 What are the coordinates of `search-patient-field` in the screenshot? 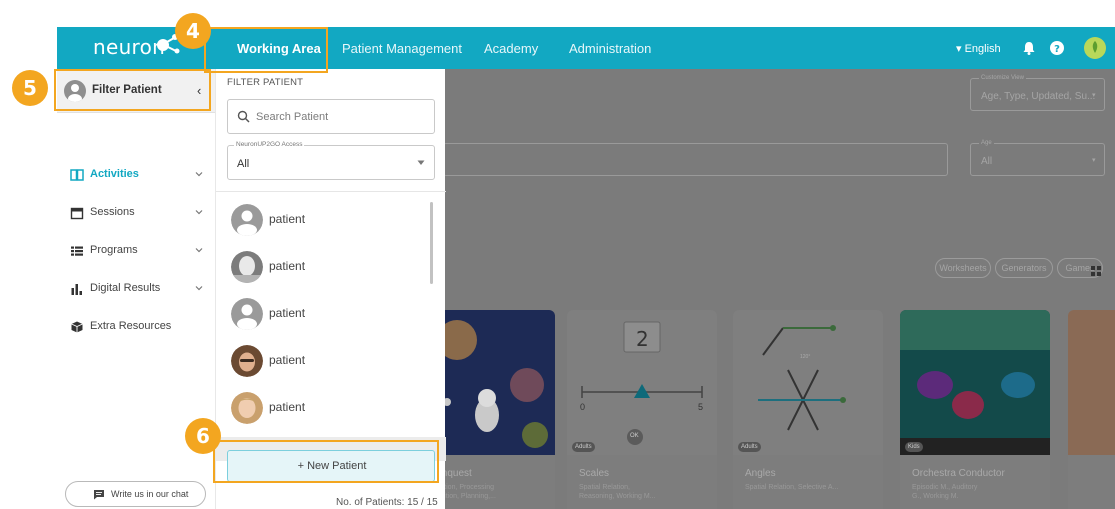 It's located at (331, 116).